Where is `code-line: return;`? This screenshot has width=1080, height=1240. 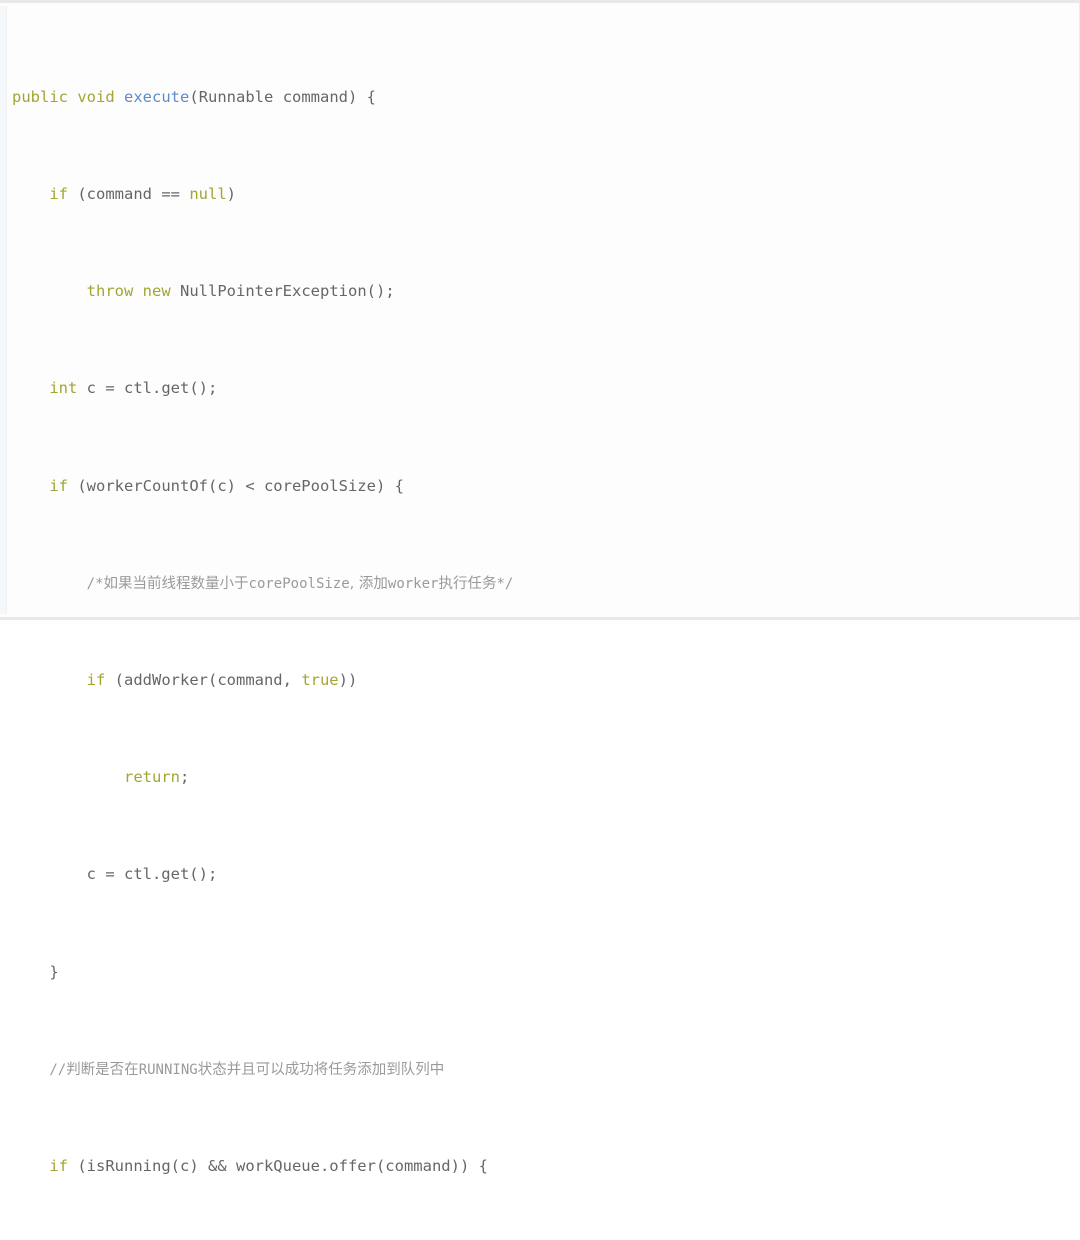
code-line: return; is located at coordinates (156, 777).